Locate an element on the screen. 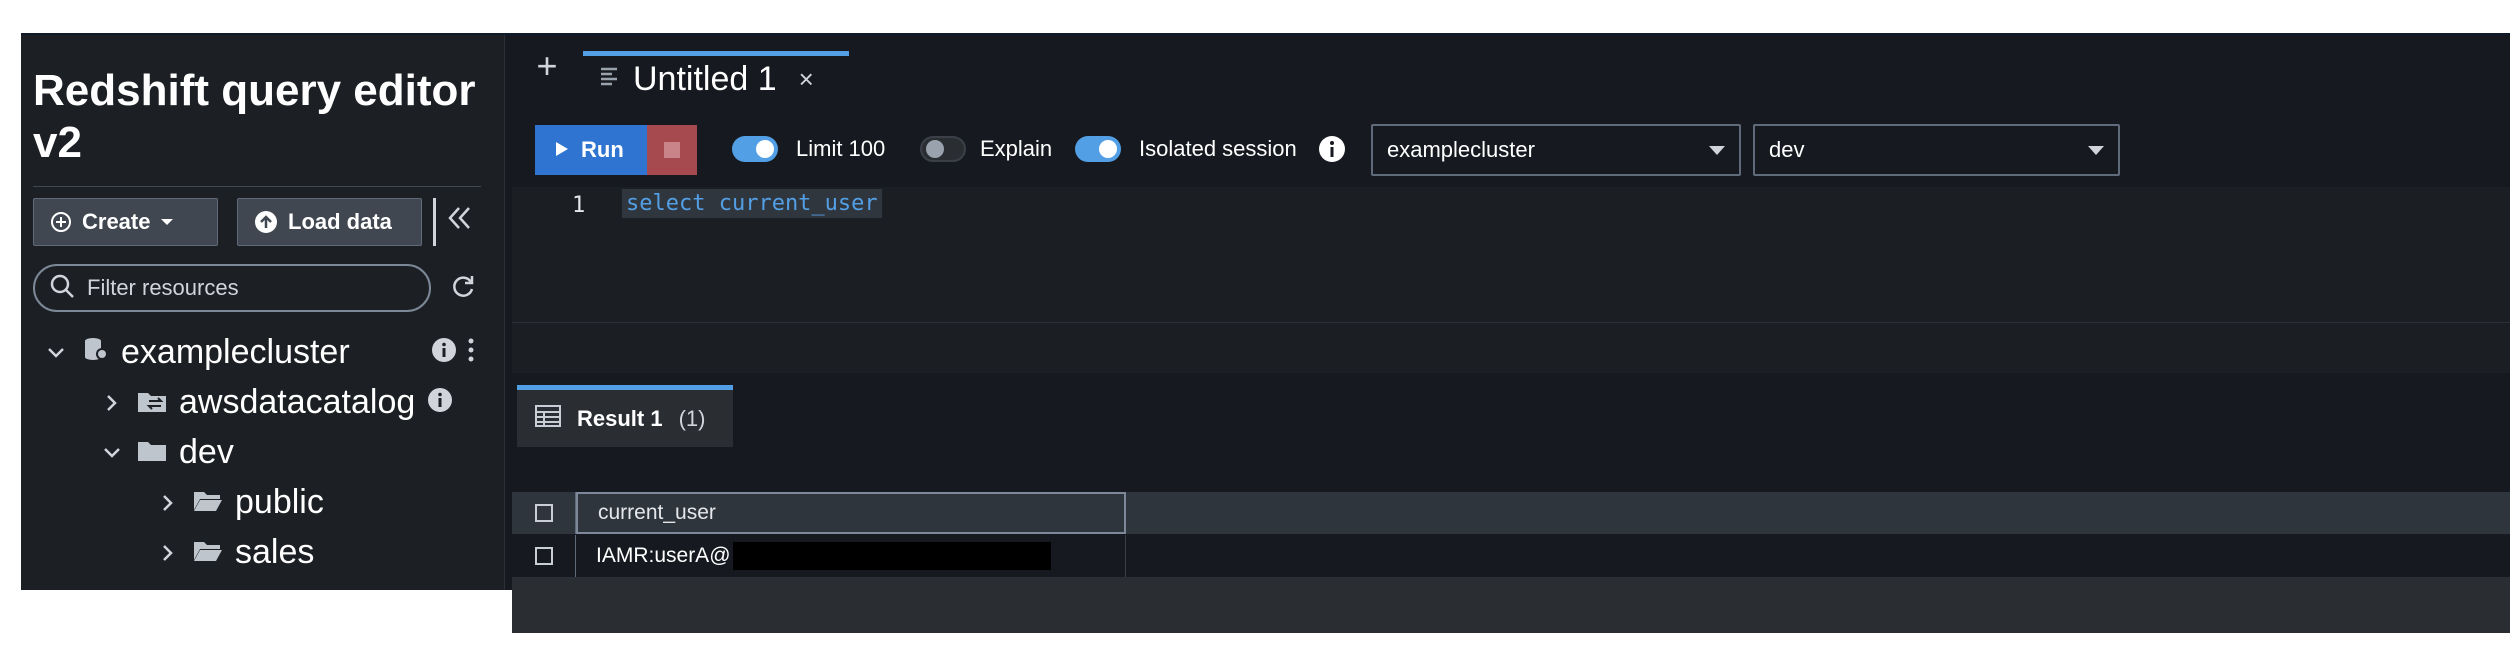  limit-toggle is located at coordinates (755, 149).